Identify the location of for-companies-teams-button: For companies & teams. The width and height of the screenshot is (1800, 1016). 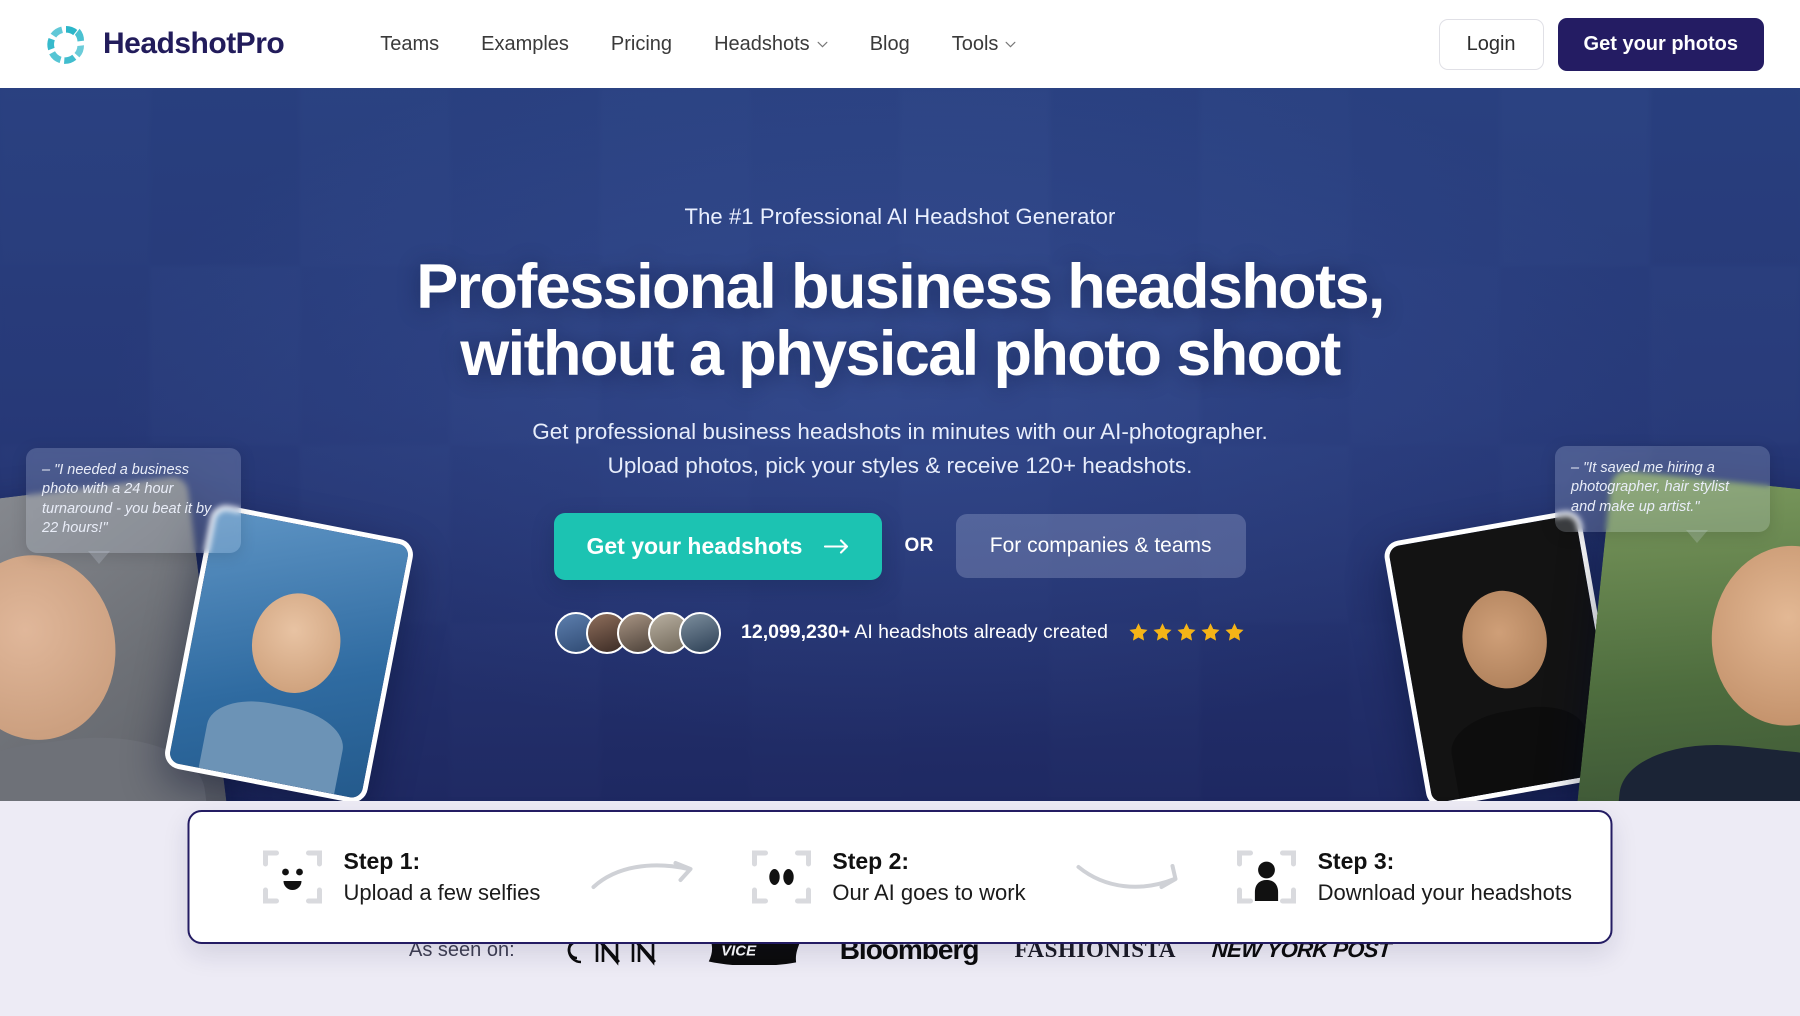
(1100, 546).